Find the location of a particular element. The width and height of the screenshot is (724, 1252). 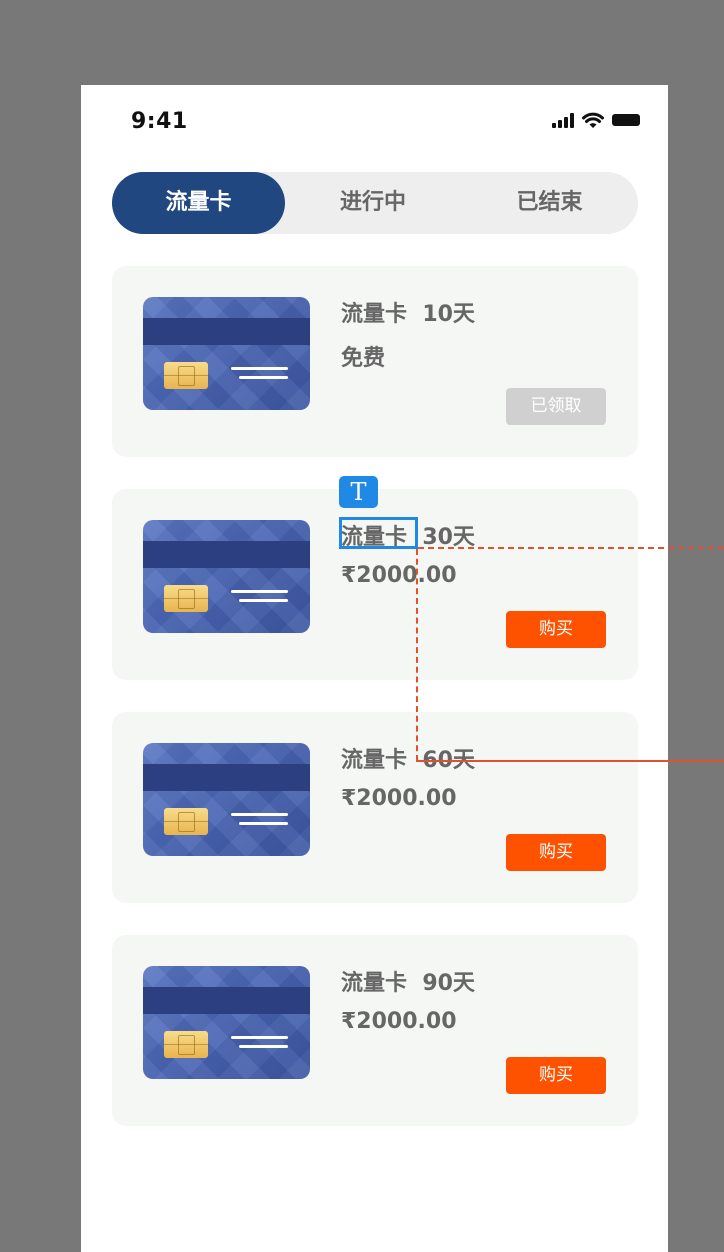

list-item: 流量卡 60天 ₹2000.00 购买 is located at coordinates (375, 807).